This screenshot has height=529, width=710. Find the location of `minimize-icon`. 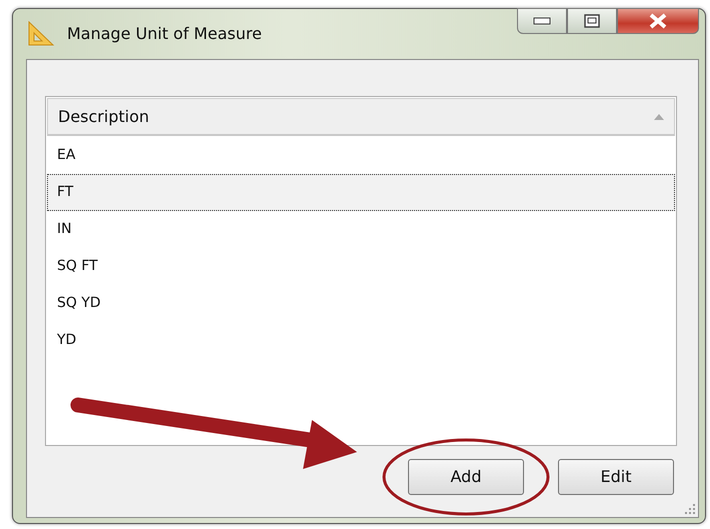

minimize-icon is located at coordinates (542, 21).